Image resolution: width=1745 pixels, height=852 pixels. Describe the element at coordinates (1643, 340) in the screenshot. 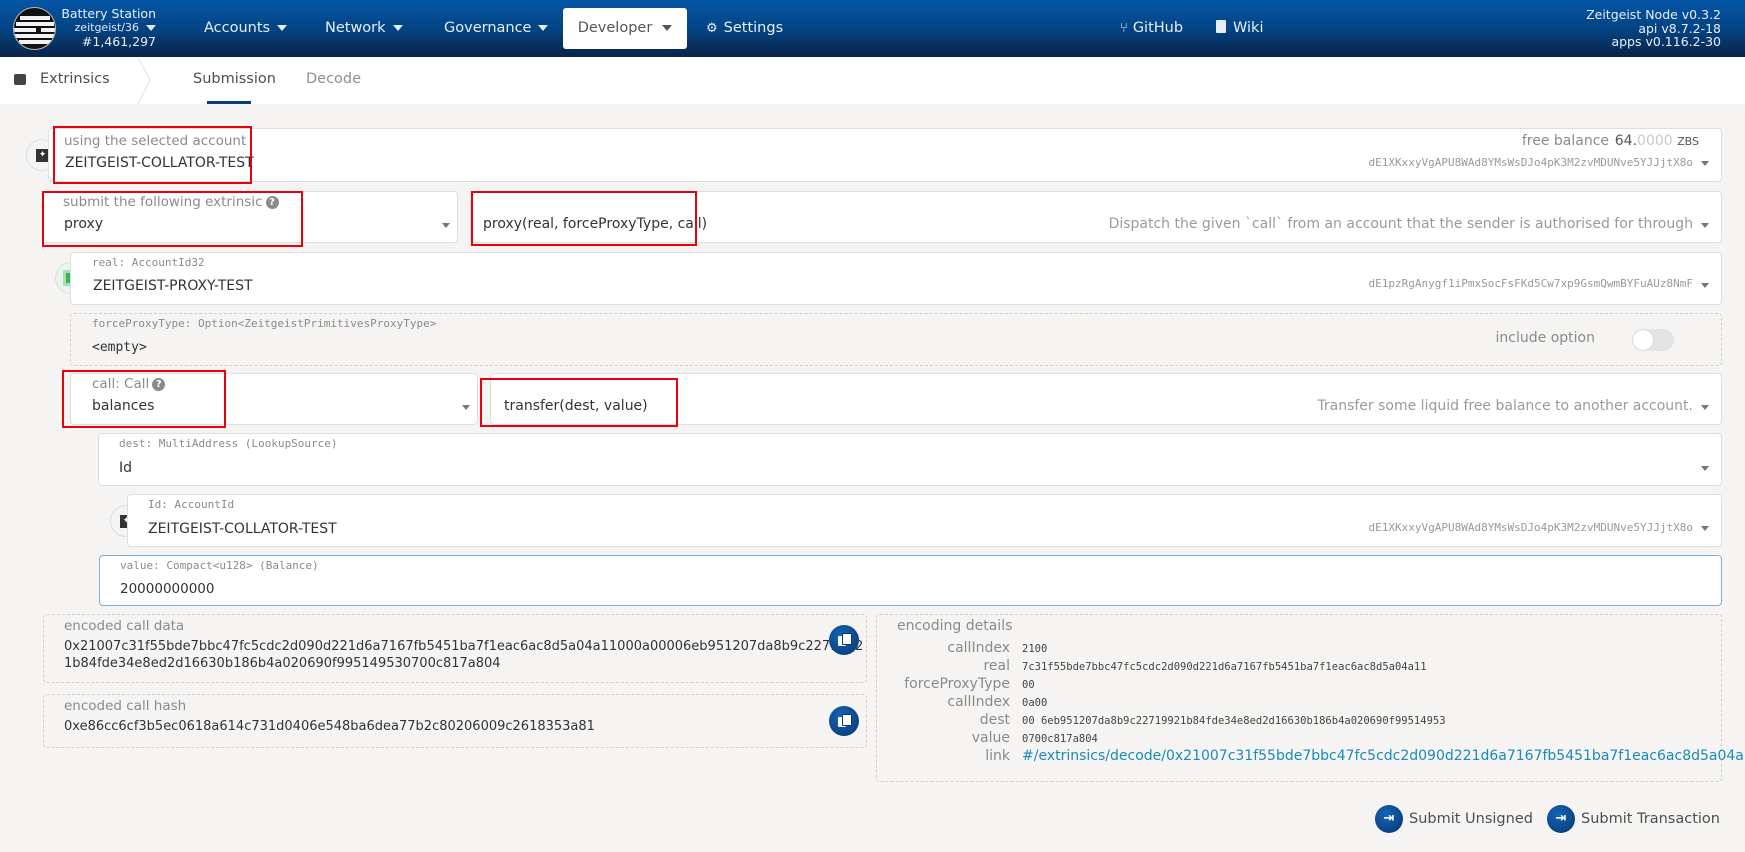

I see `toggle-knob` at that location.